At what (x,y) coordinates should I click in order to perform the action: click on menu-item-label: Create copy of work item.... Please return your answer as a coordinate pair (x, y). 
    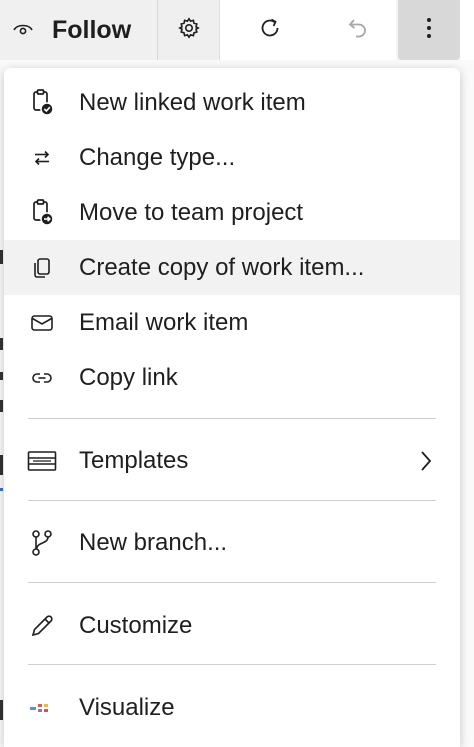
    Looking at the image, I should click on (222, 267).